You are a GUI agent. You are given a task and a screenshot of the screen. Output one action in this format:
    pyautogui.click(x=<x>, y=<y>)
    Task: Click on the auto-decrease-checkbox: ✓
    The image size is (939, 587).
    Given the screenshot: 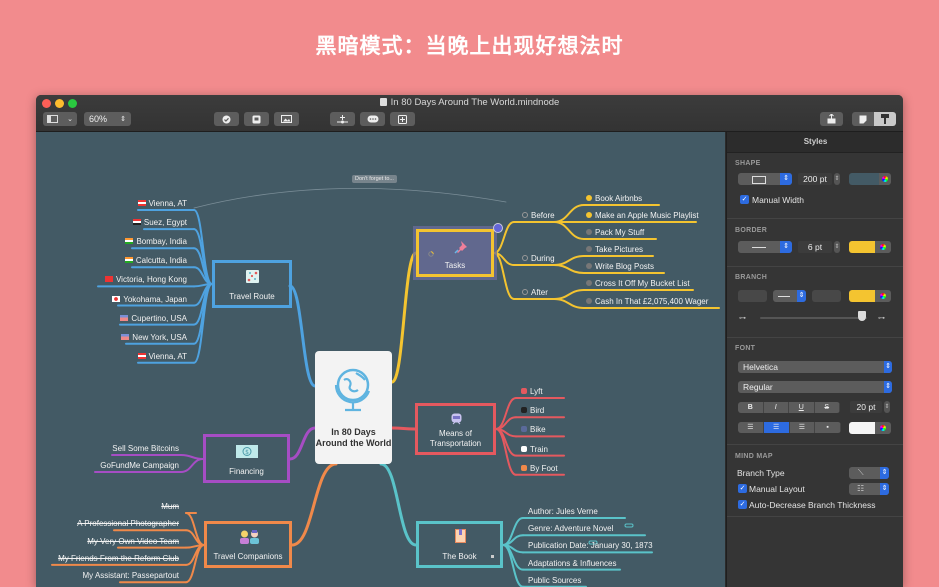 What is the action you would take?
    pyautogui.click(x=742, y=504)
    